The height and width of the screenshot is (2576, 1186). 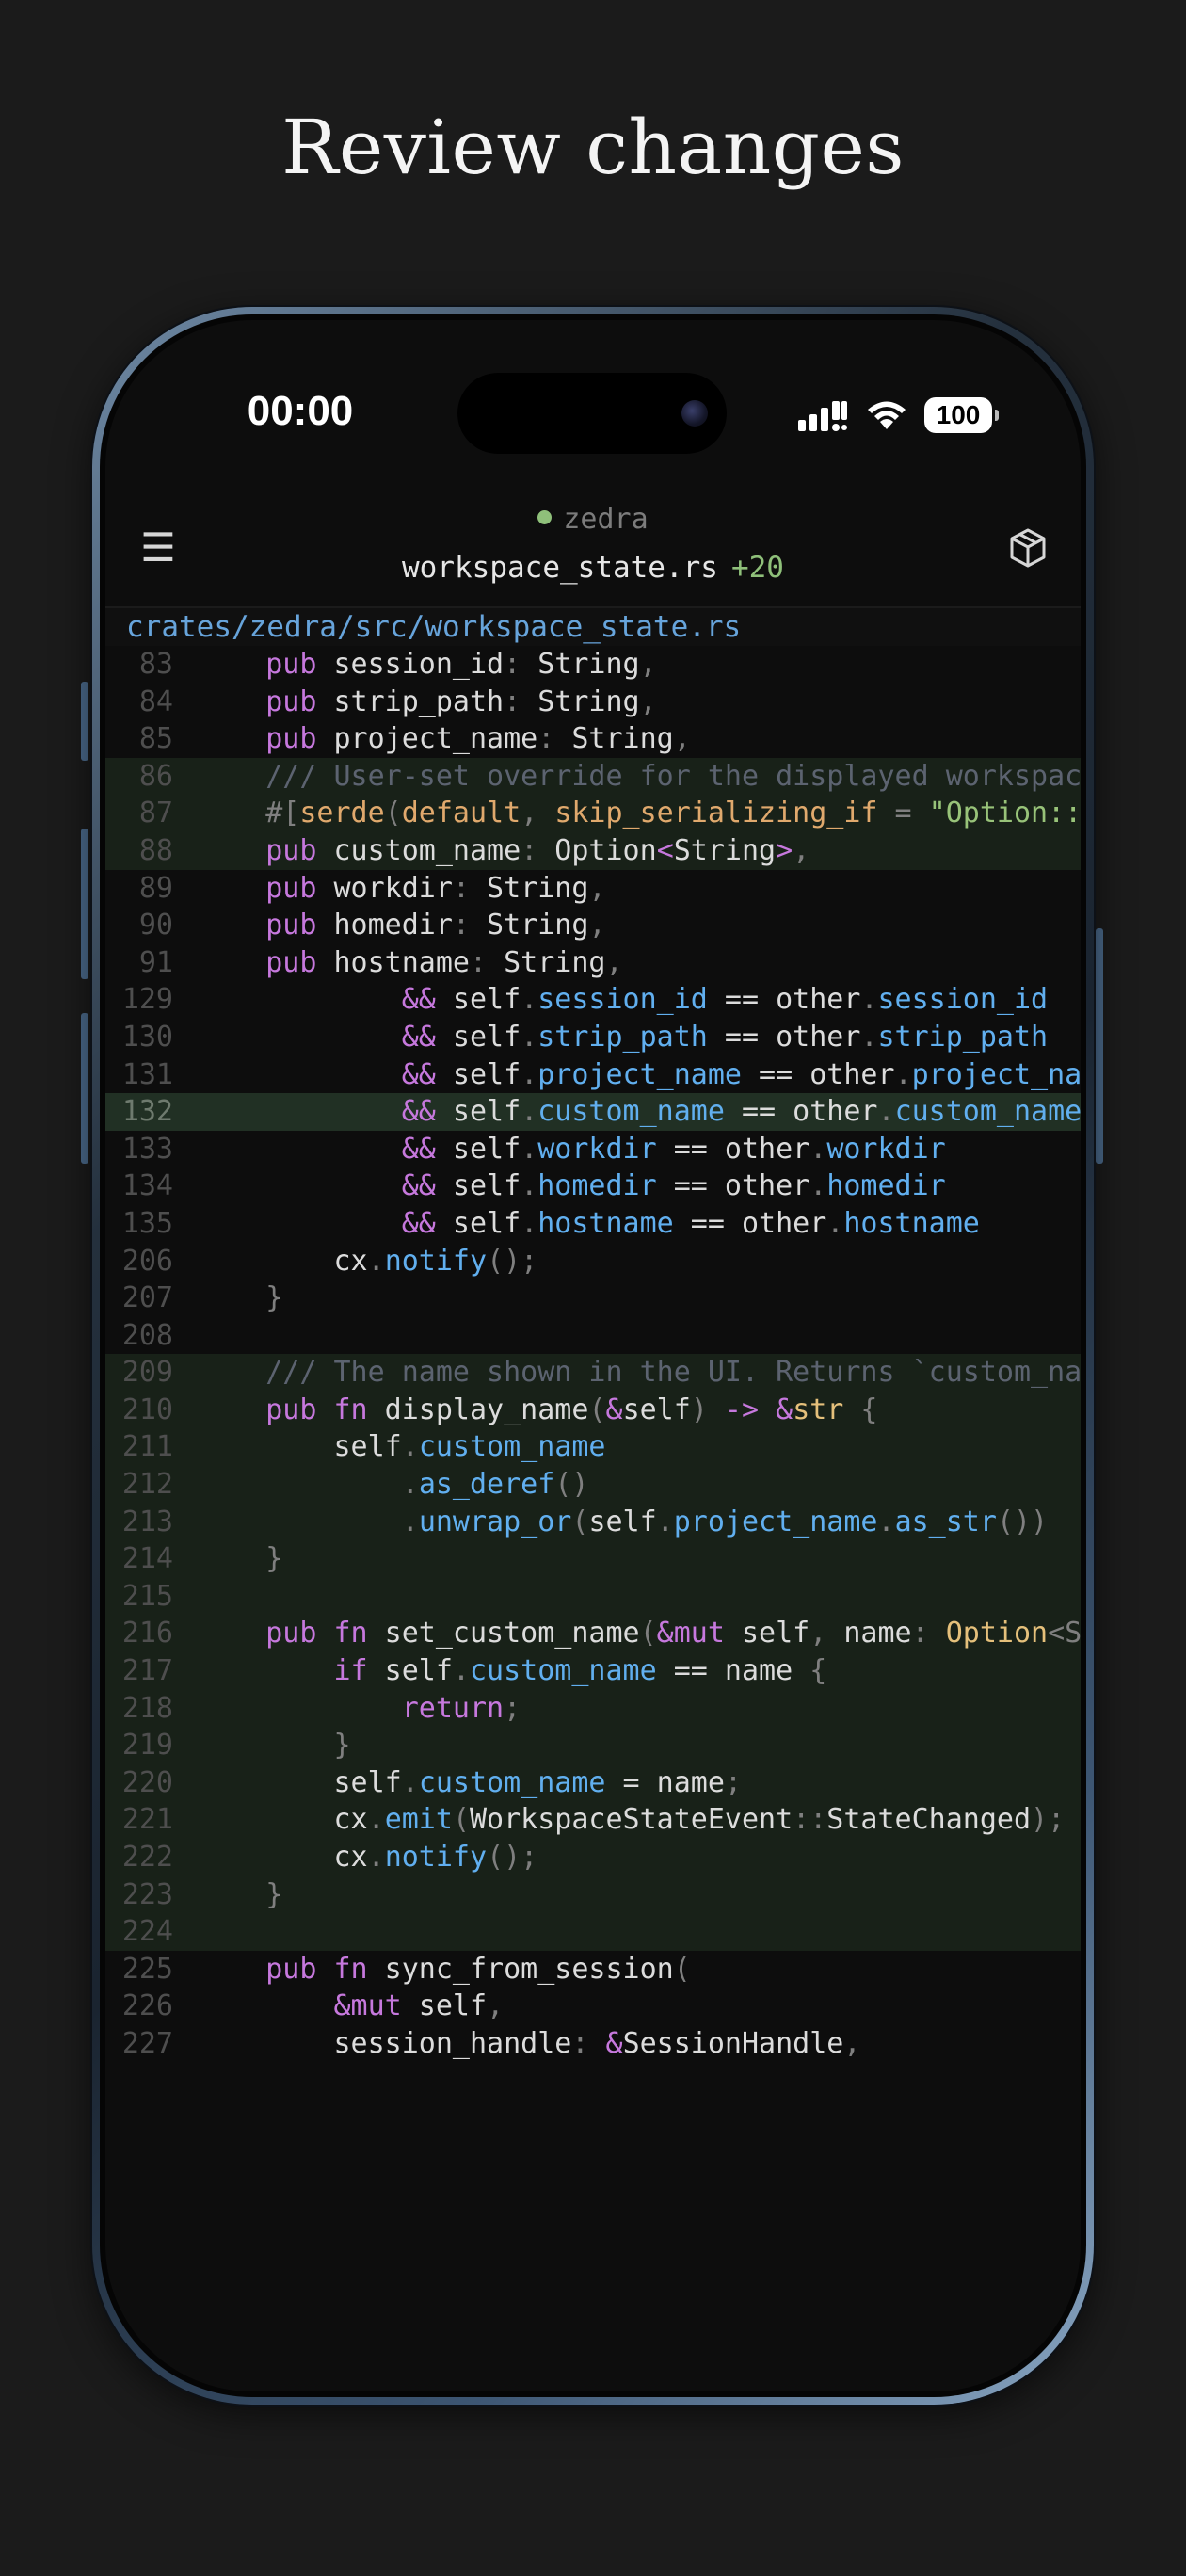 I want to click on code-token: ), so click(x=699, y=1409).